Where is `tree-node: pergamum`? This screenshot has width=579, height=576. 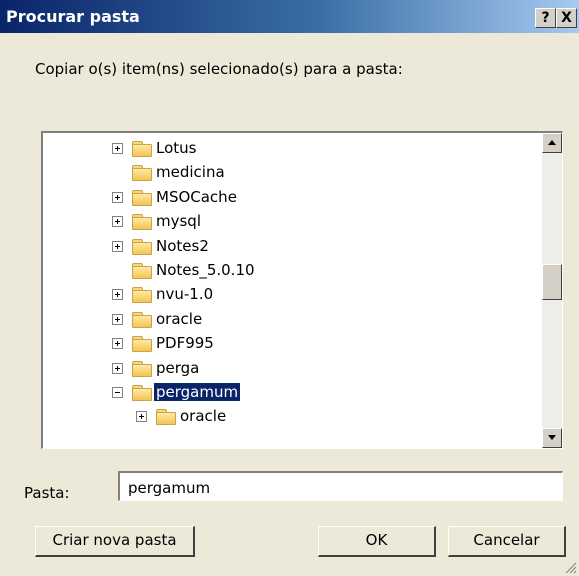 tree-node: pergamum is located at coordinates (288, 394).